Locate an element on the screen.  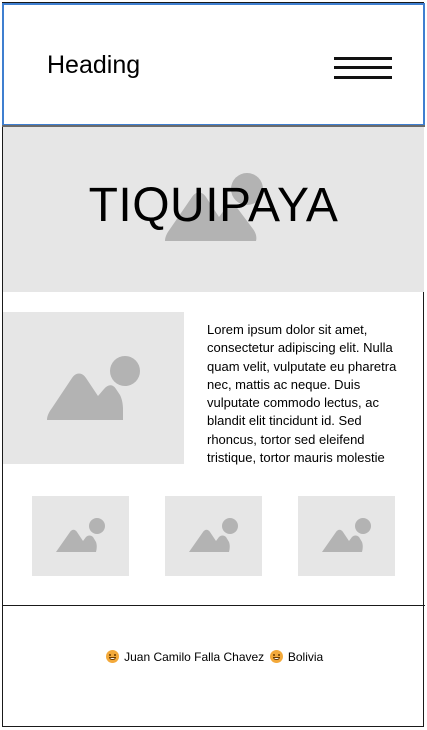
footer: Juan Camilo Falla Chavez Bolivia is located at coordinates (213, 657).